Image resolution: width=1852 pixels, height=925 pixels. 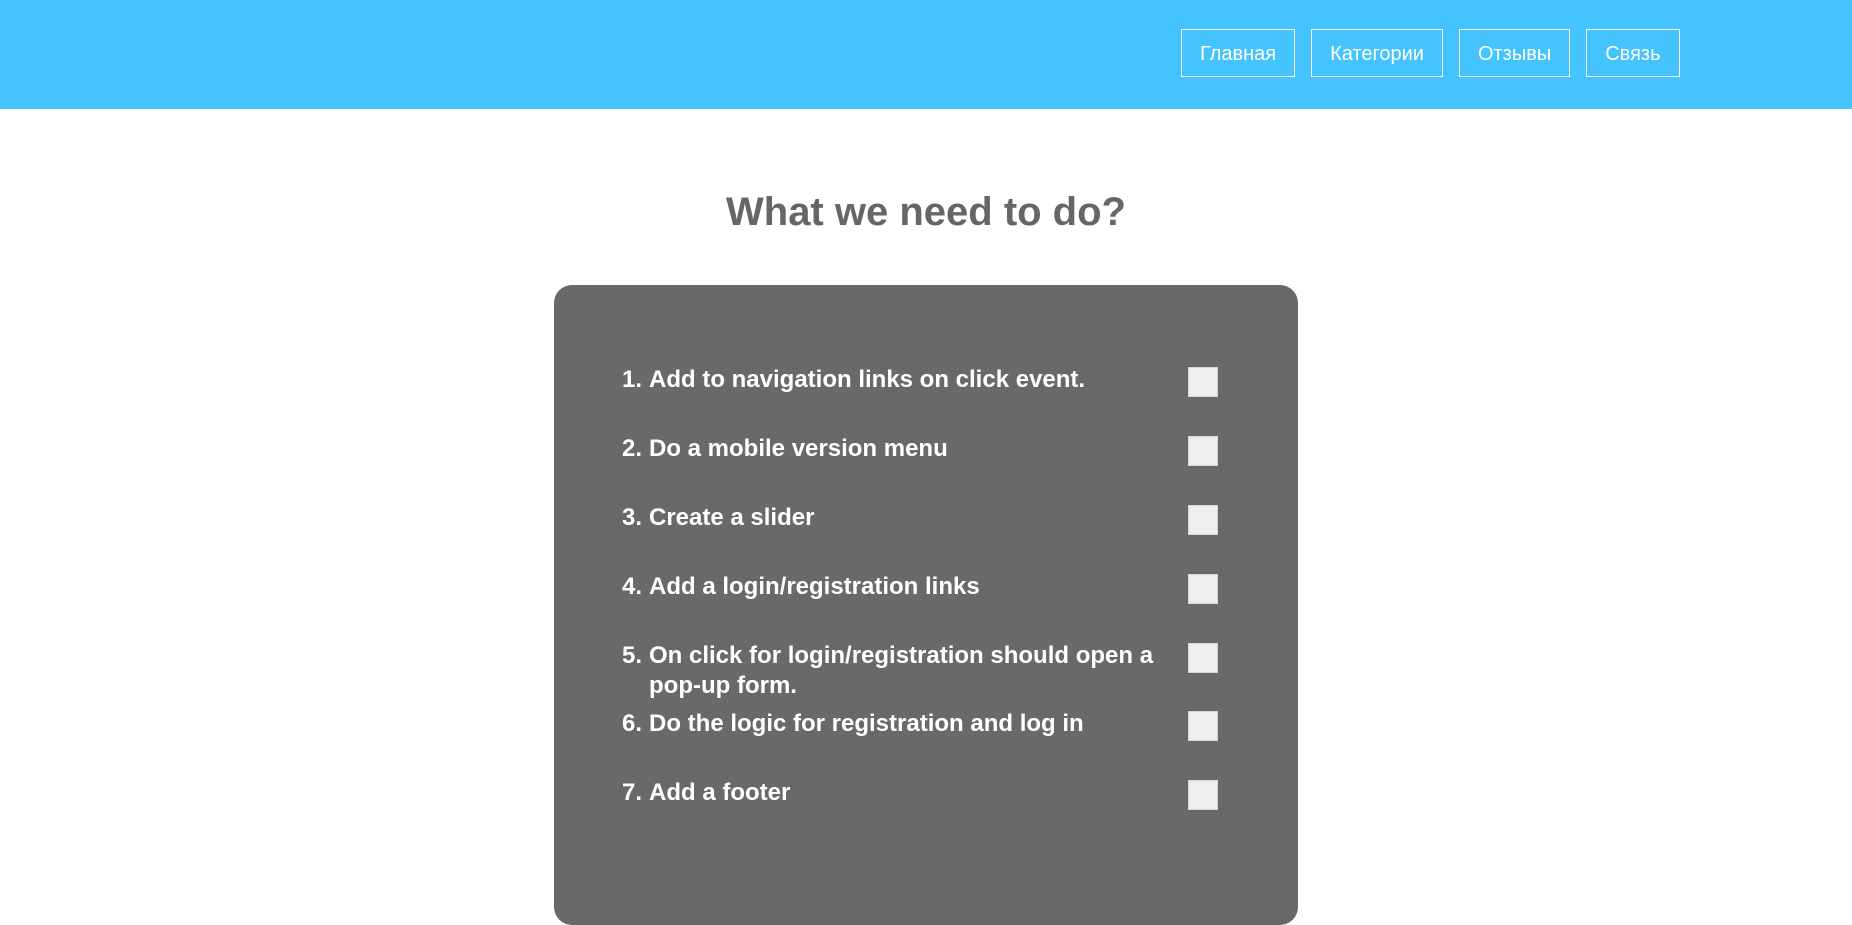 I want to click on nav-link-home: Главная, so click(x=1238, y=53).